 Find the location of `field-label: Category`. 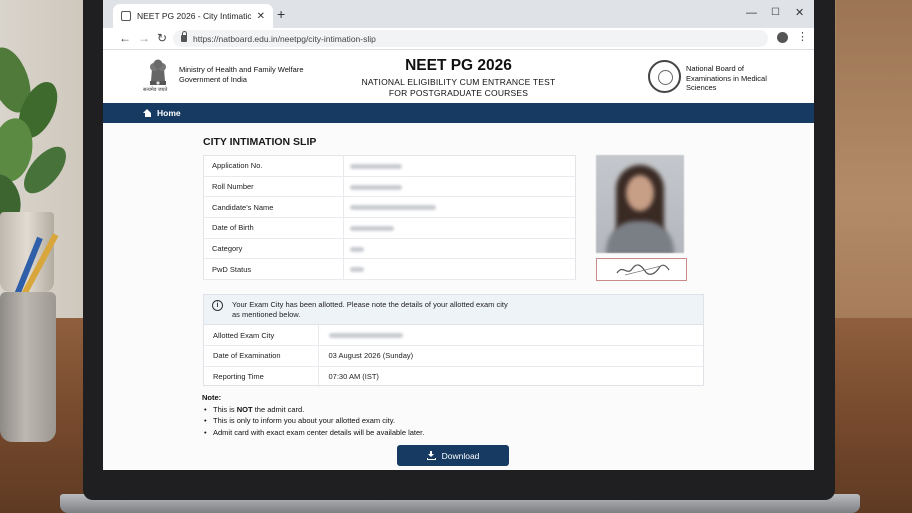

field-label: Category is located at coordinates (273, 249).